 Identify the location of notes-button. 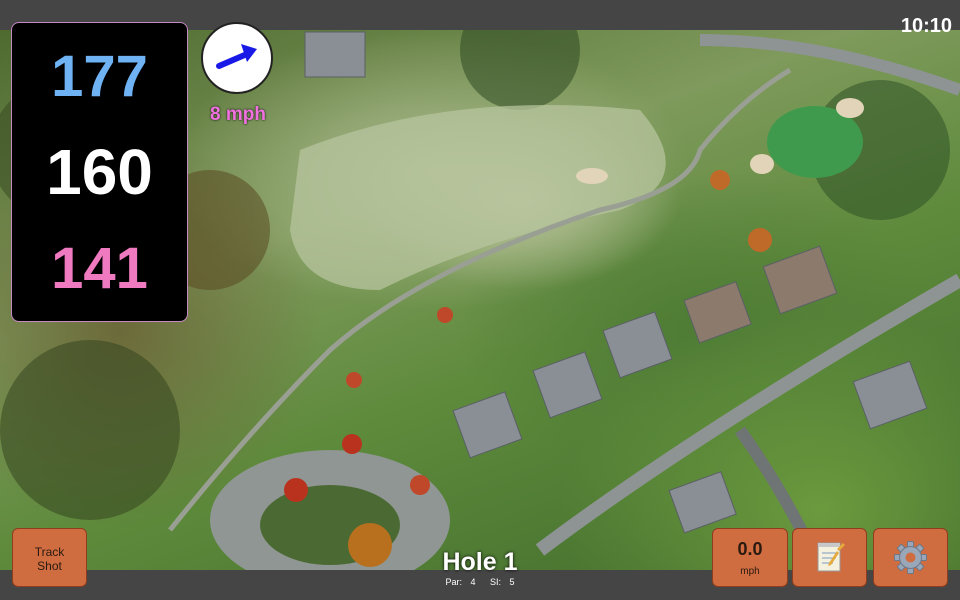
(829, 557).